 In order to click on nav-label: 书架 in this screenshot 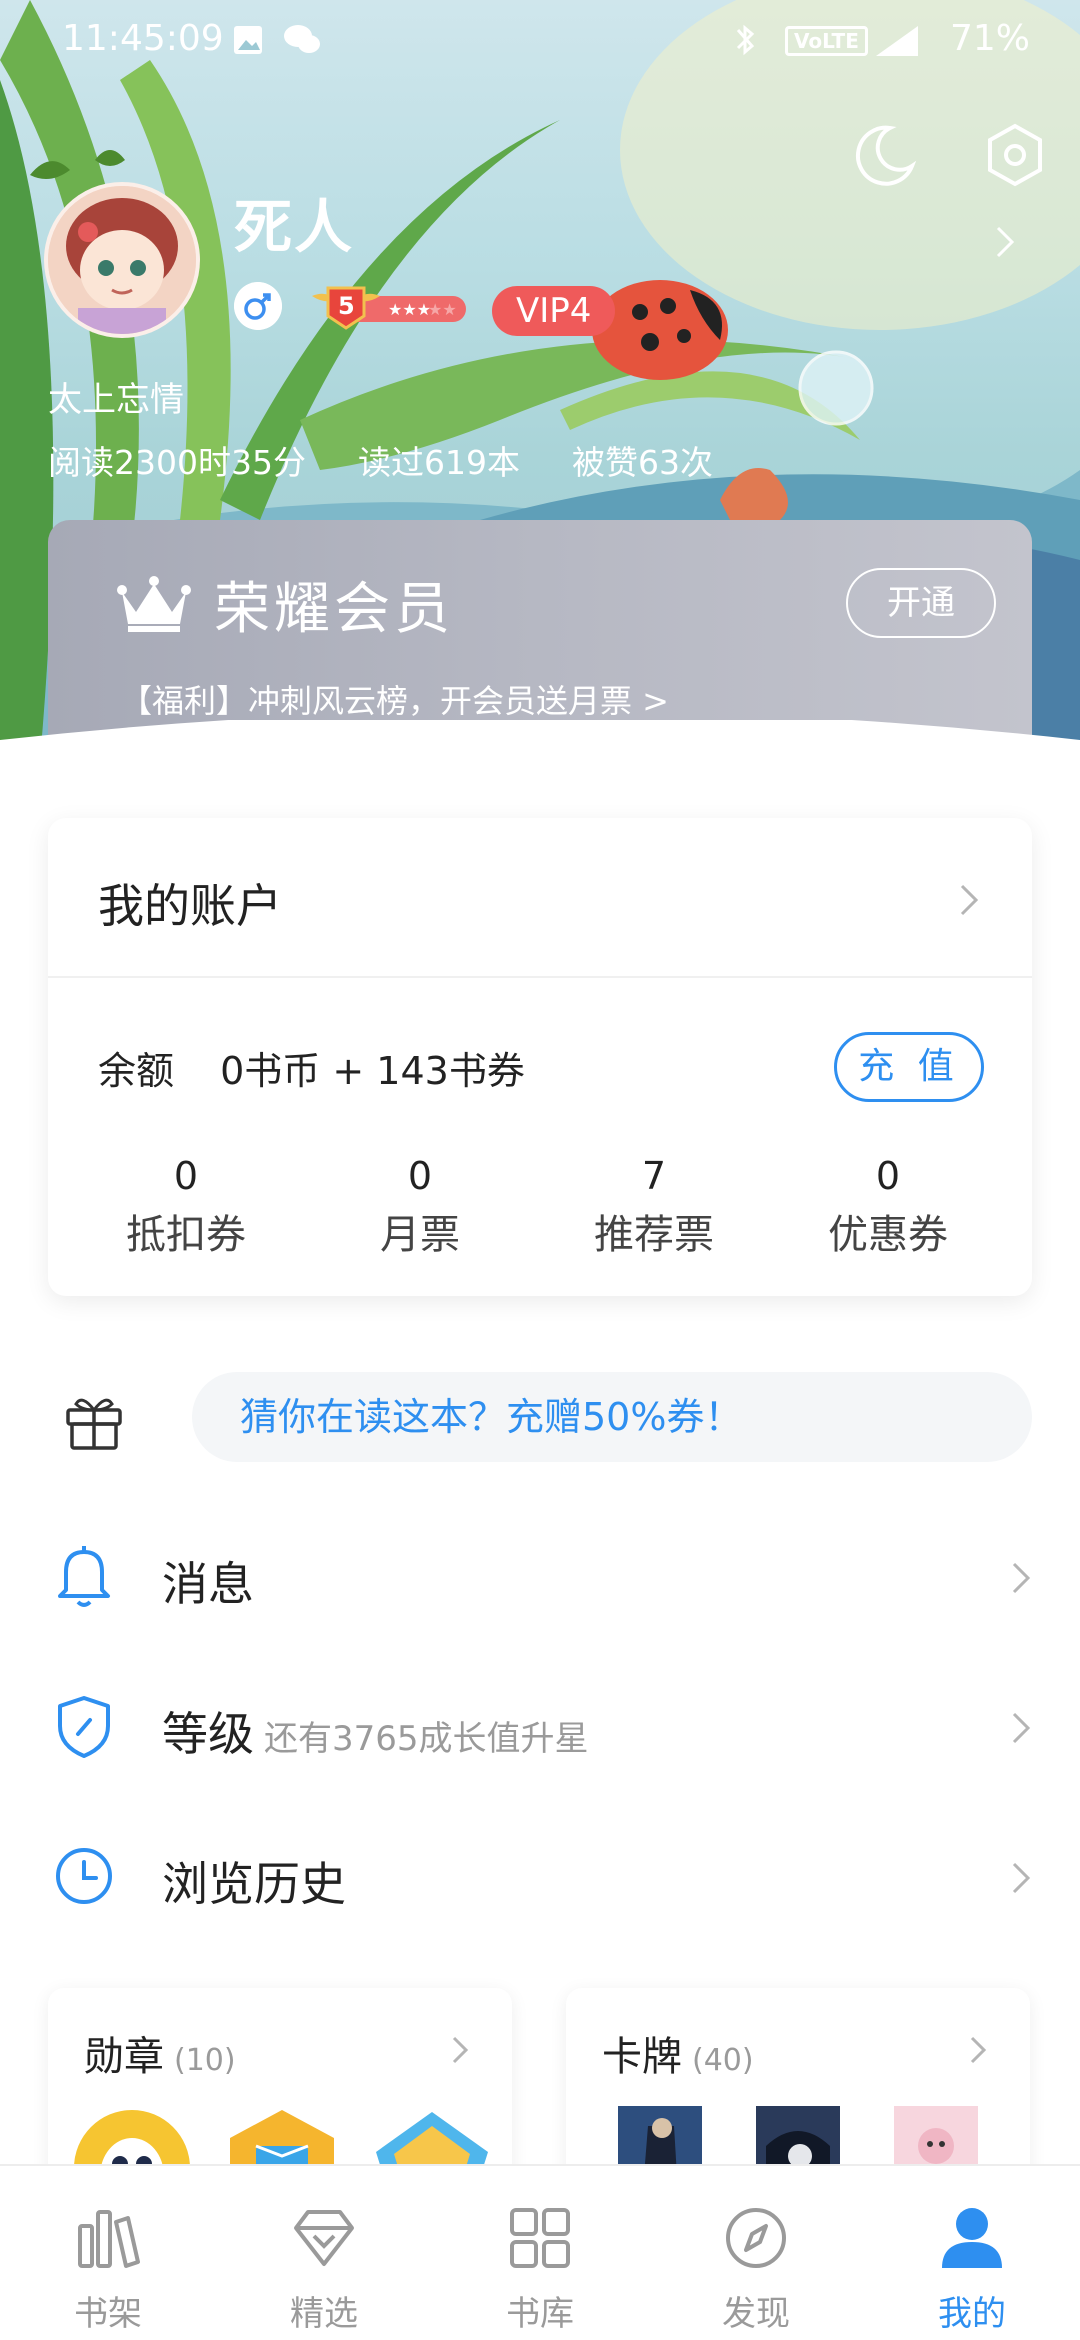, I will do `click(108, 2314)`.